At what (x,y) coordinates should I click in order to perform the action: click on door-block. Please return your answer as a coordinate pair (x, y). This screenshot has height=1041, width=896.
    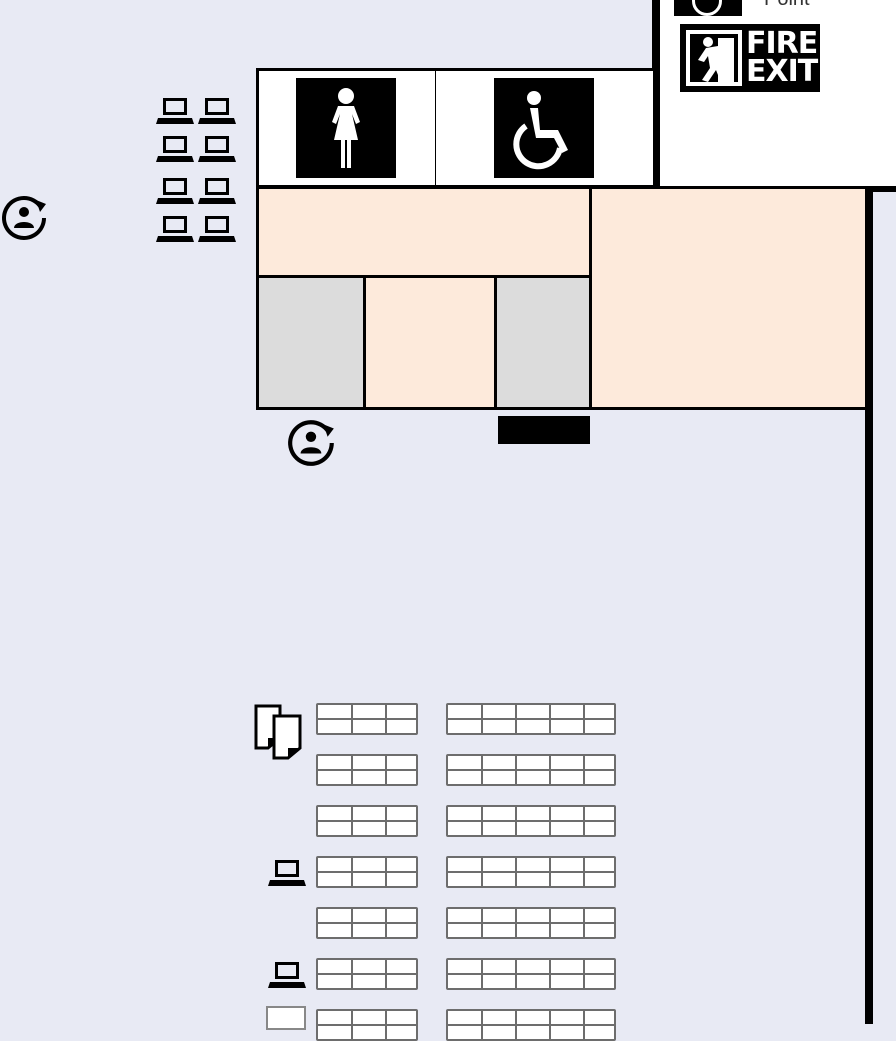
    Looking at the image, I should click on (544, 430).